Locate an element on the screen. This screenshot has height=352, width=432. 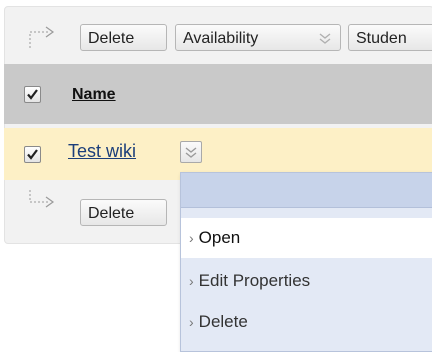
row-checkbox is located at coordinates (32, 154).